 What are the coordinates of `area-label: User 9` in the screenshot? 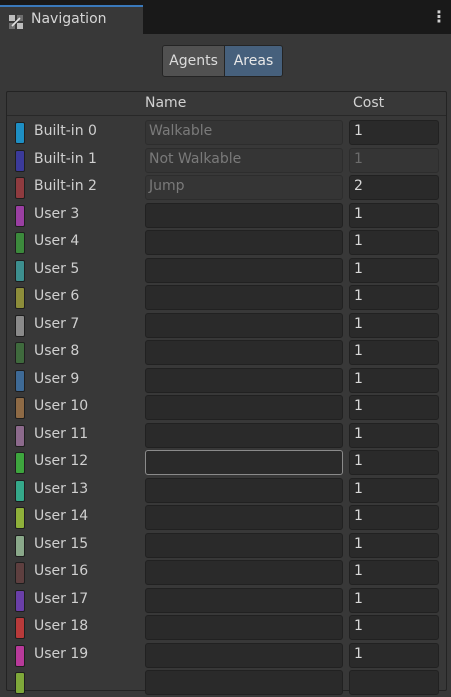 It's located at (57, 378).